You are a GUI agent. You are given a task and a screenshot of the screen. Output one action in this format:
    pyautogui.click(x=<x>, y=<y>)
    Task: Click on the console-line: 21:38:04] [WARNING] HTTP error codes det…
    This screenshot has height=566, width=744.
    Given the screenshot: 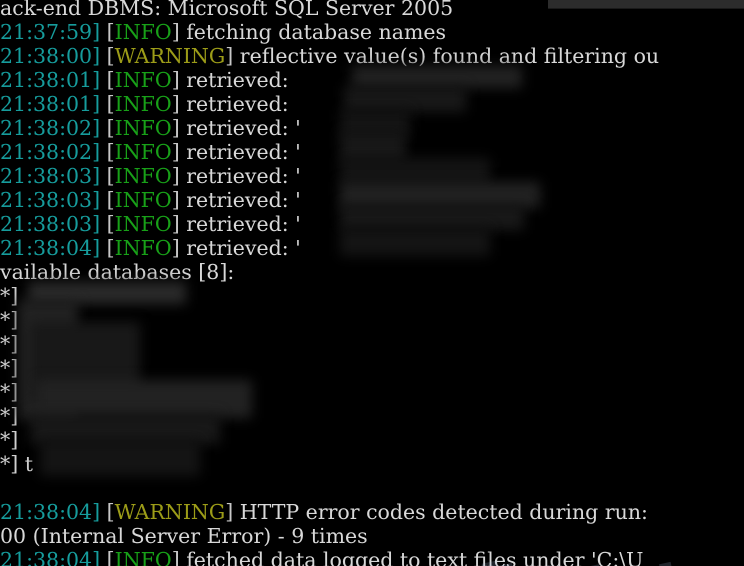 What is the action you would take?
    pyautogui.click(x=372, y=512)
    